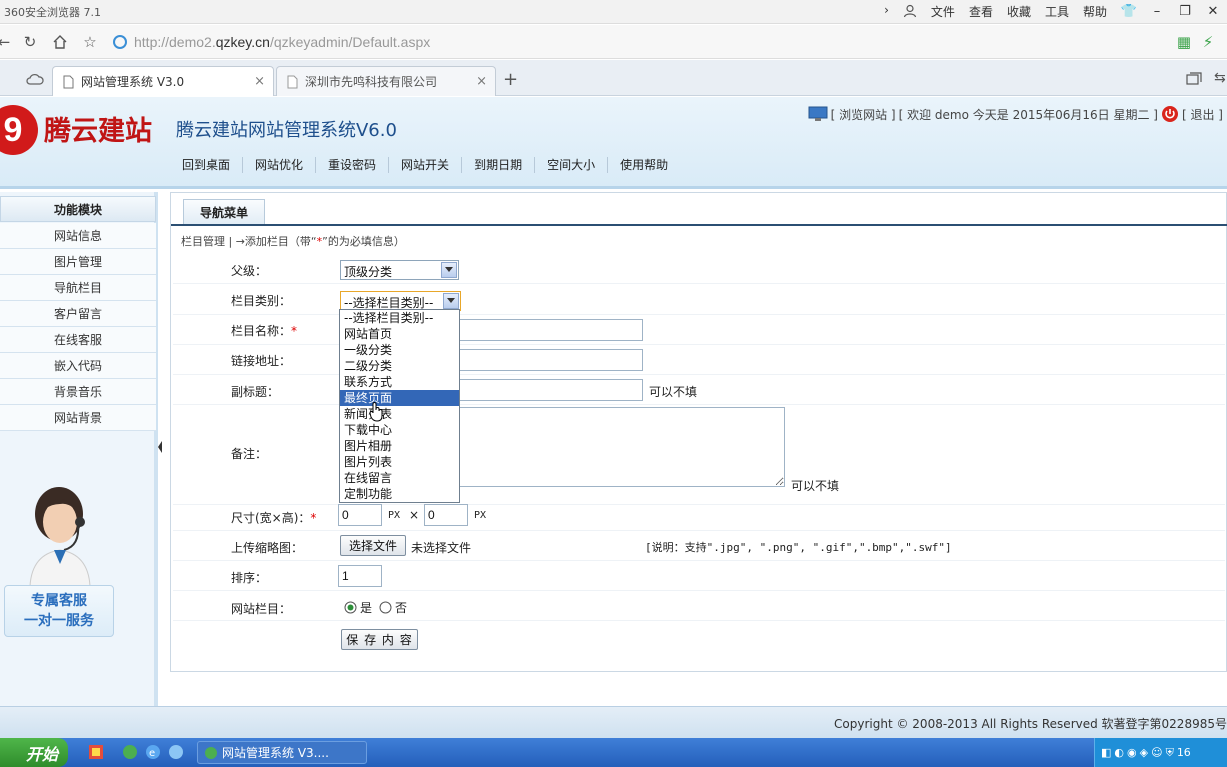  Describe the element at coordinates (78, 392) in the screenshot. I see `sidebar-item-bg-music: 背景音乐` at that location.